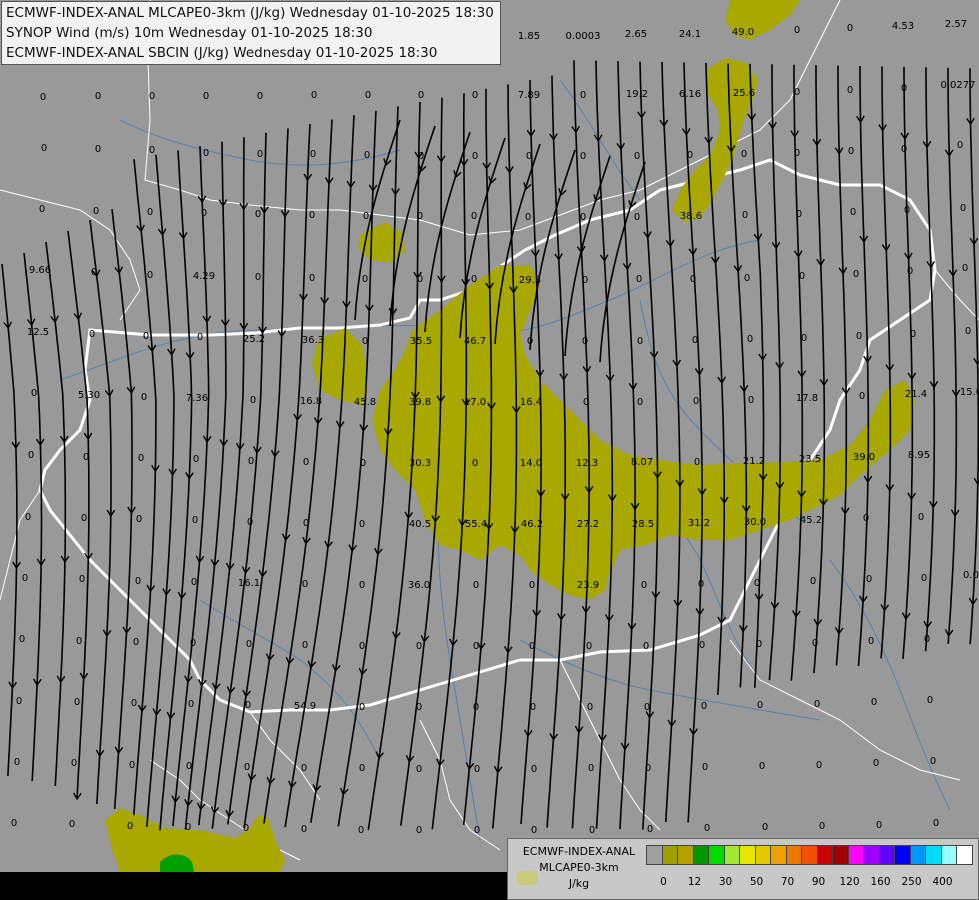 The image size is (979, 900). I want to click on station-value-label: 8.95, so click(919, 455).